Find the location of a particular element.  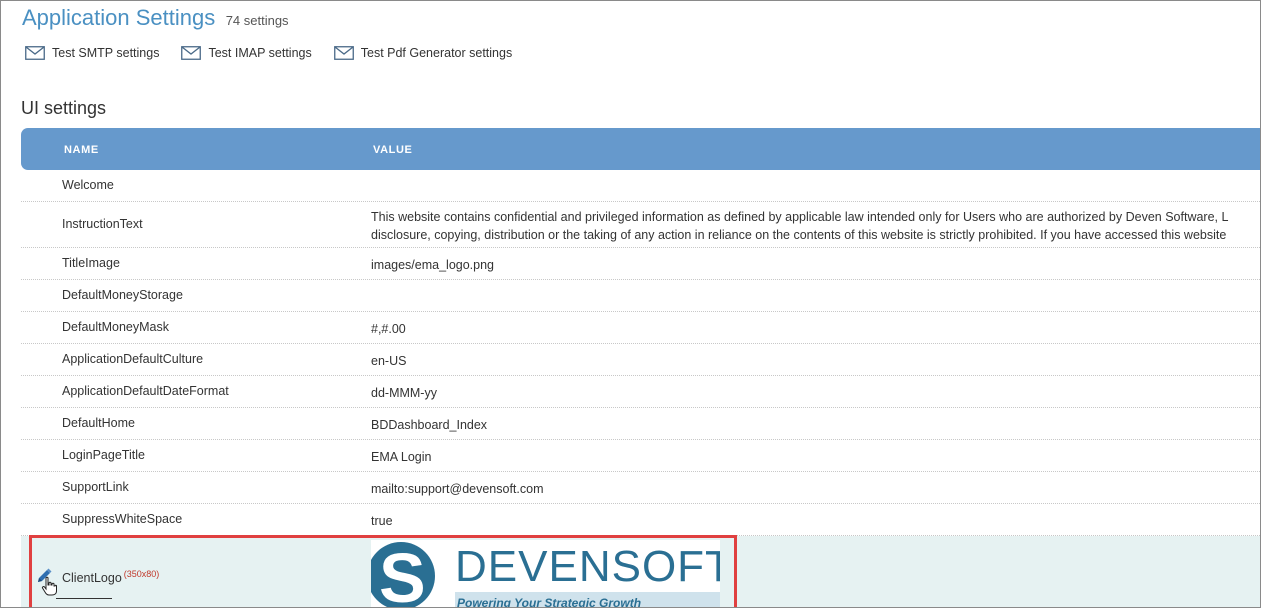

setting-name: ClientLogo (350x80) is located at coordinates (110, 577).